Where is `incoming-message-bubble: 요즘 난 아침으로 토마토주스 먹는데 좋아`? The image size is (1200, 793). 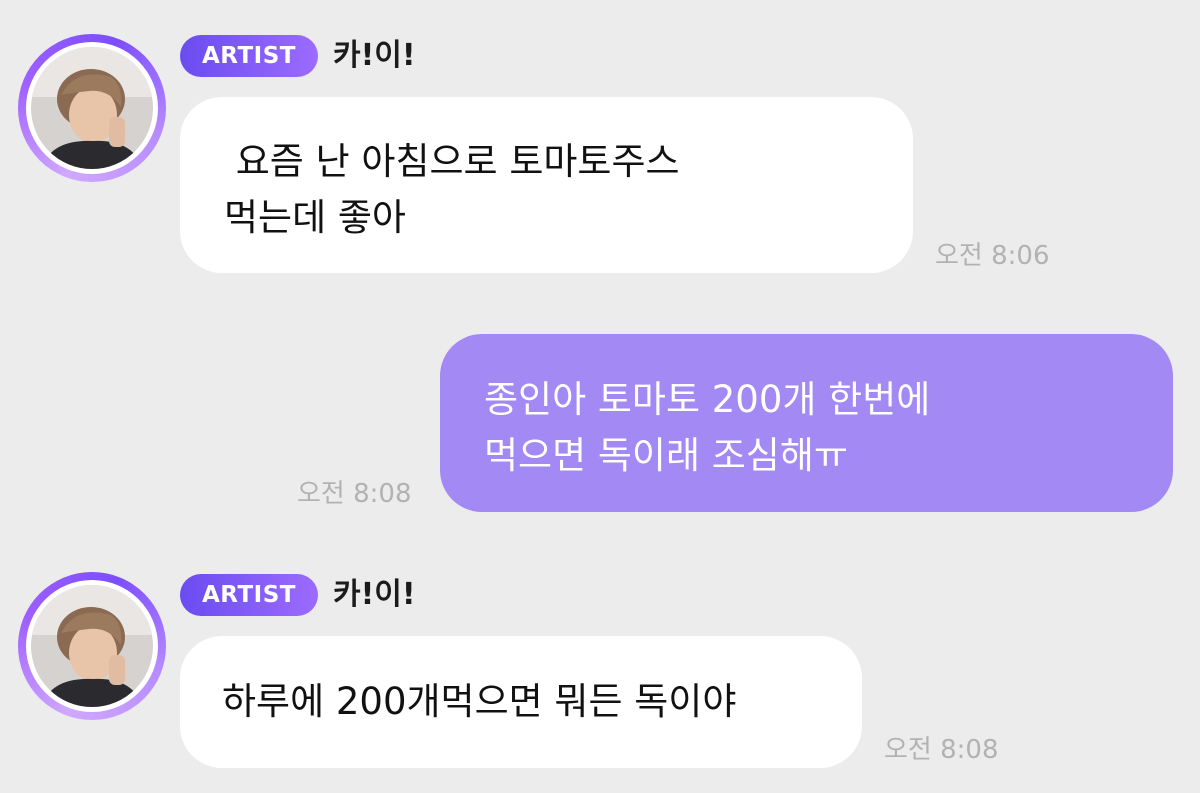
incoming-message-bubble: 요즘 난 아침으로 토마토주스 먹는데 좋아 is located at coordinates (546, 185).